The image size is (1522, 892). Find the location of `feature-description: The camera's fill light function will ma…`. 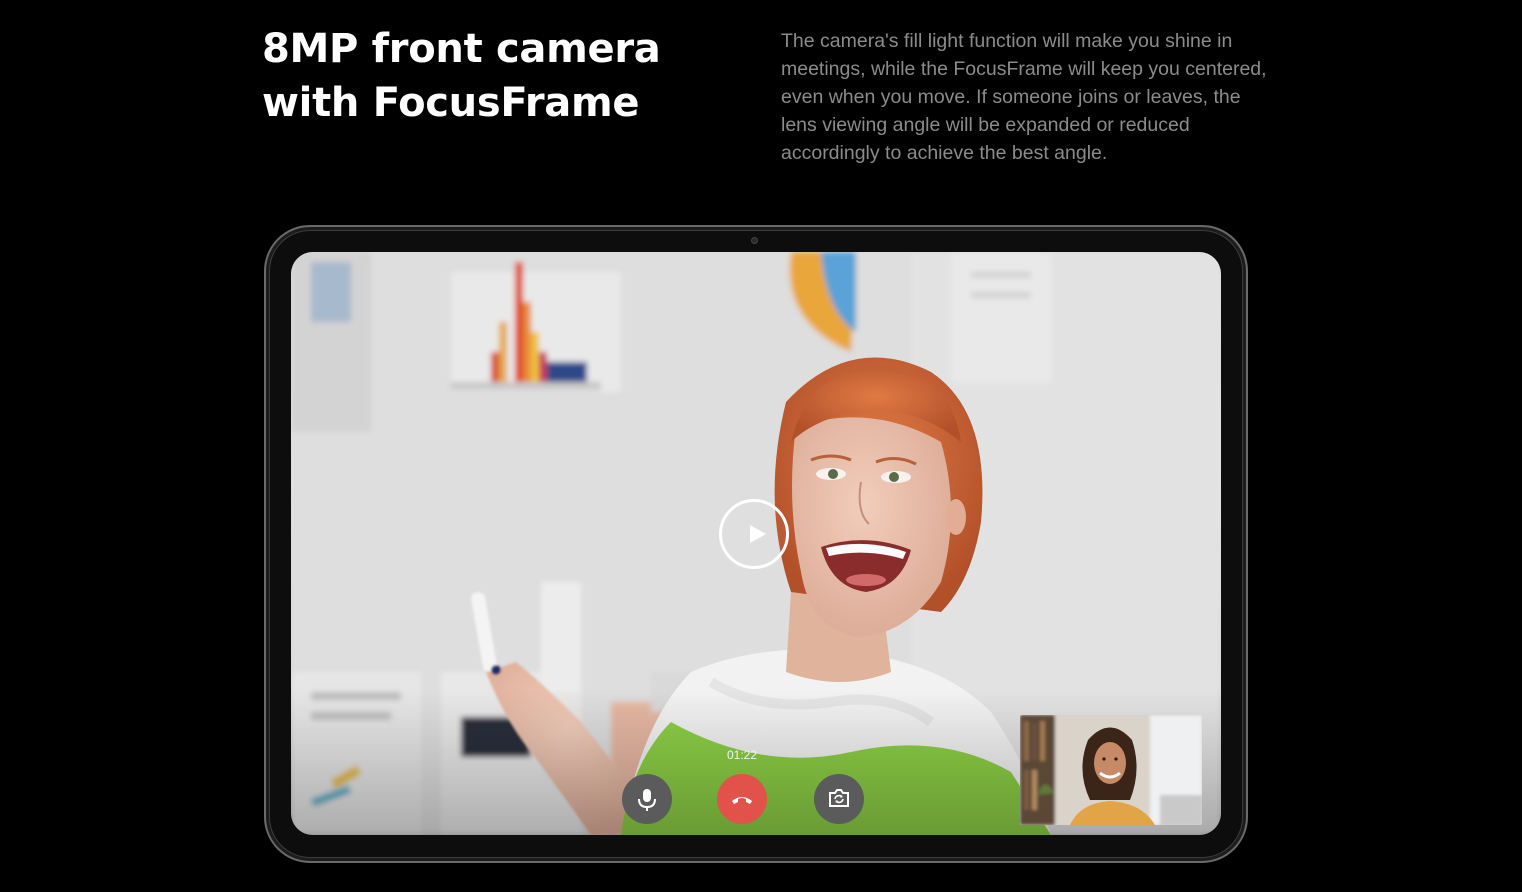

feature-description: The camera's fill light function will ma… is located at coordinates (1024, 97).